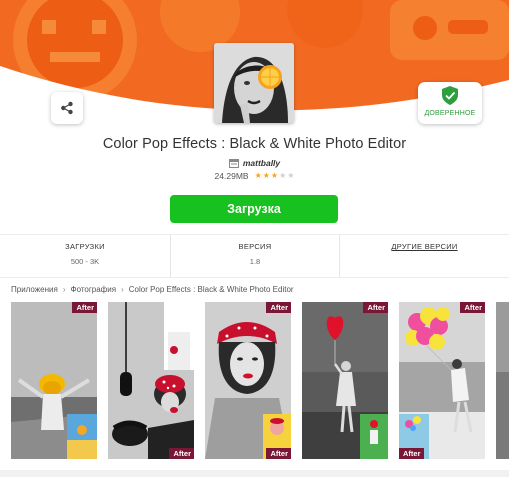  I want to click on version-label: ВЕРСИЯ, so click(255, 246).